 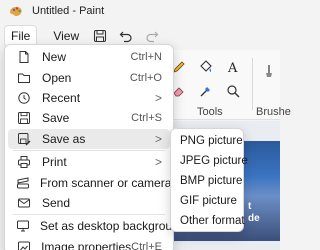 What do you see at coordinates (89, 138) in the screenshot?
I see `menu-item-save-as: Save as >` at bounding box center [89, 138].